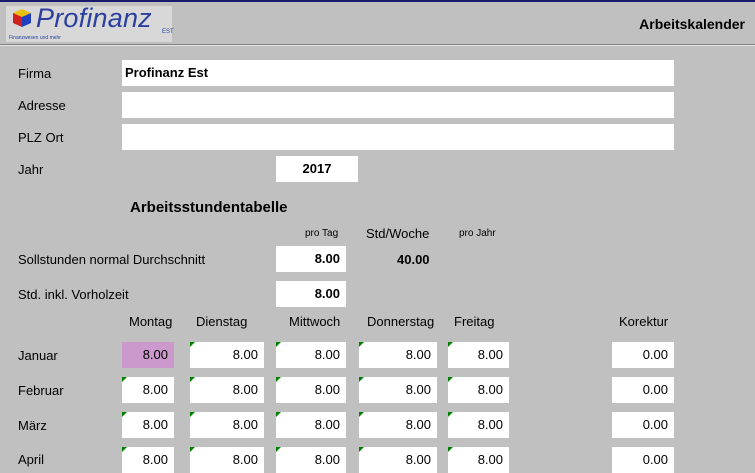 Image resolution: width=755 pixels, height=473 pixels. I want to click on col-header-korrektur: Korektur, so click(644, 321).